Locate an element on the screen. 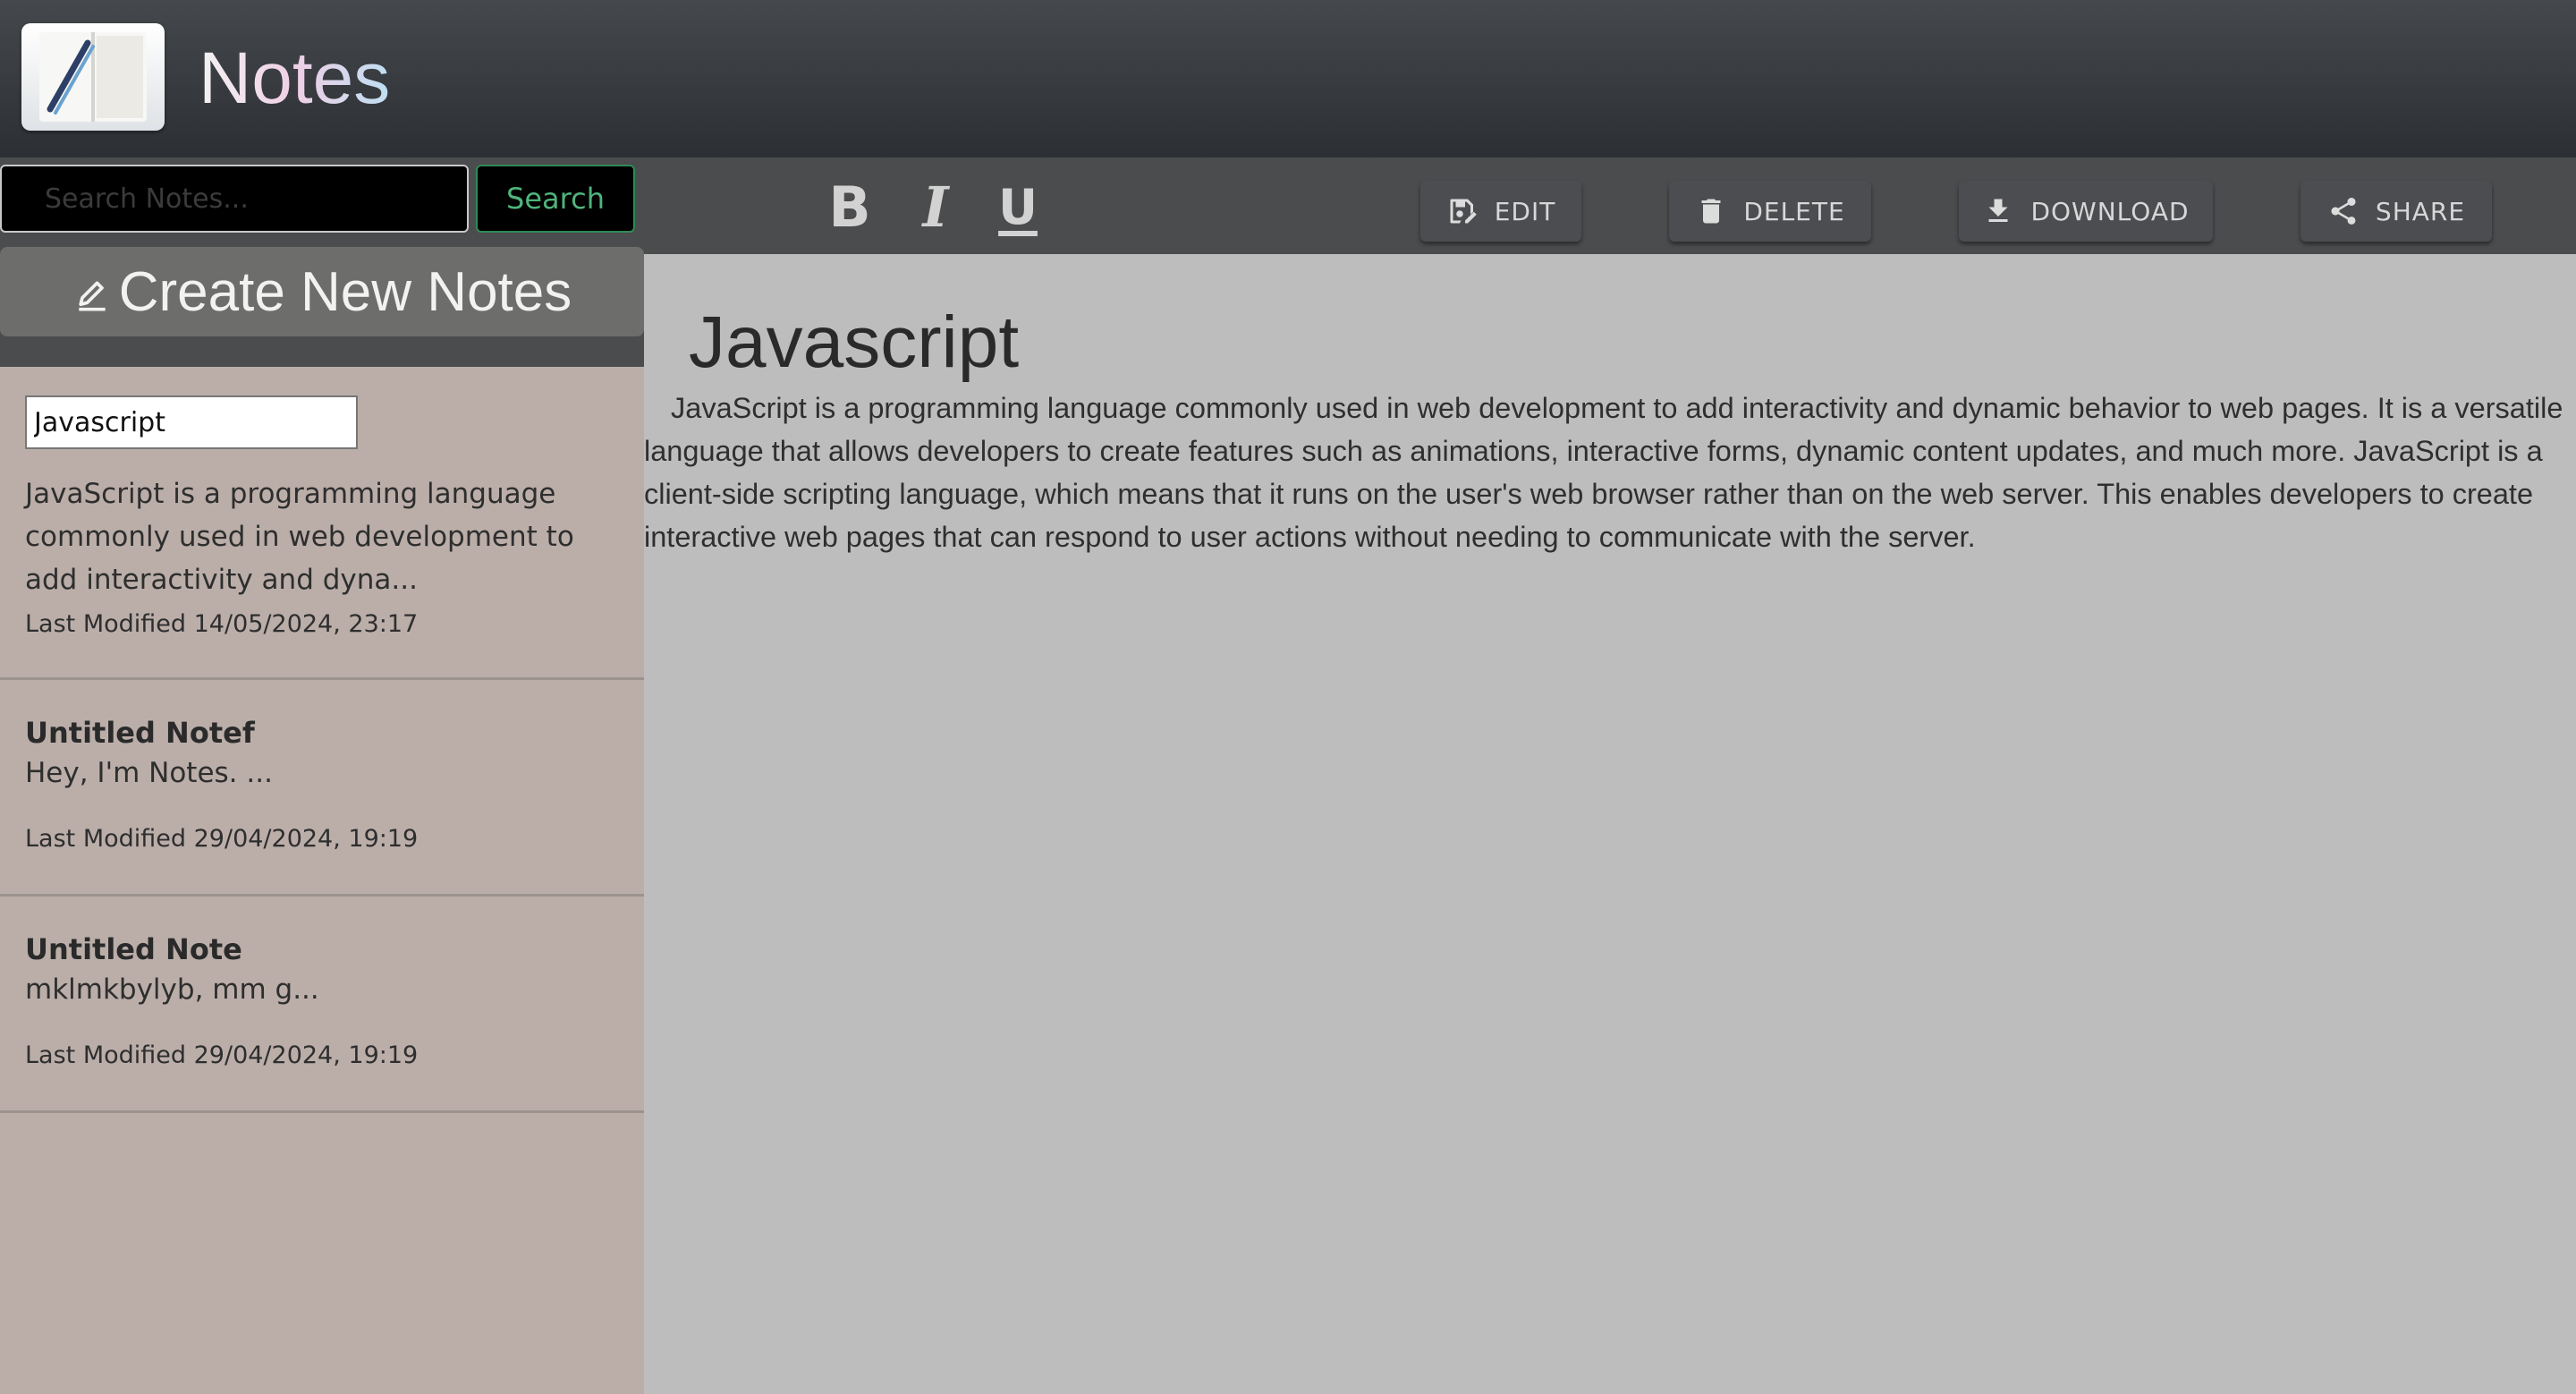 This screenshot has height=1394, width=2576. download-button: DOWNLOAD is located at coordinates (2086, 211).